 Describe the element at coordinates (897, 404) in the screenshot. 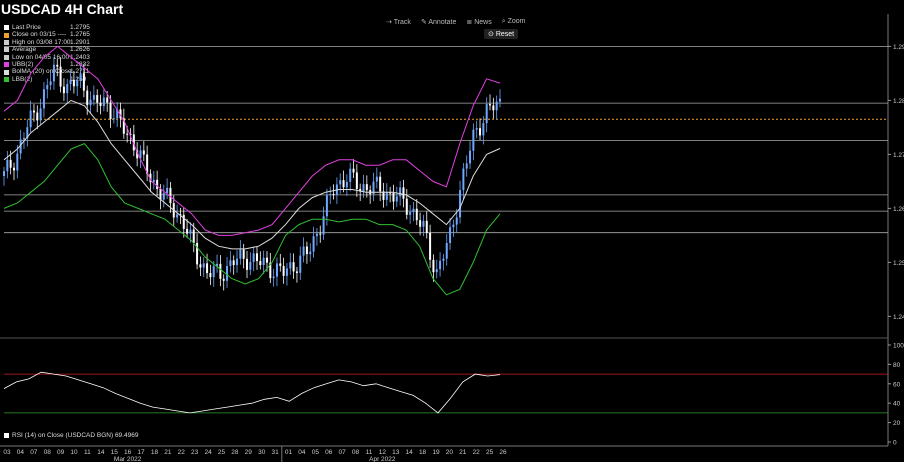

I see `rsi-axis-tick-label: 40` at that location.